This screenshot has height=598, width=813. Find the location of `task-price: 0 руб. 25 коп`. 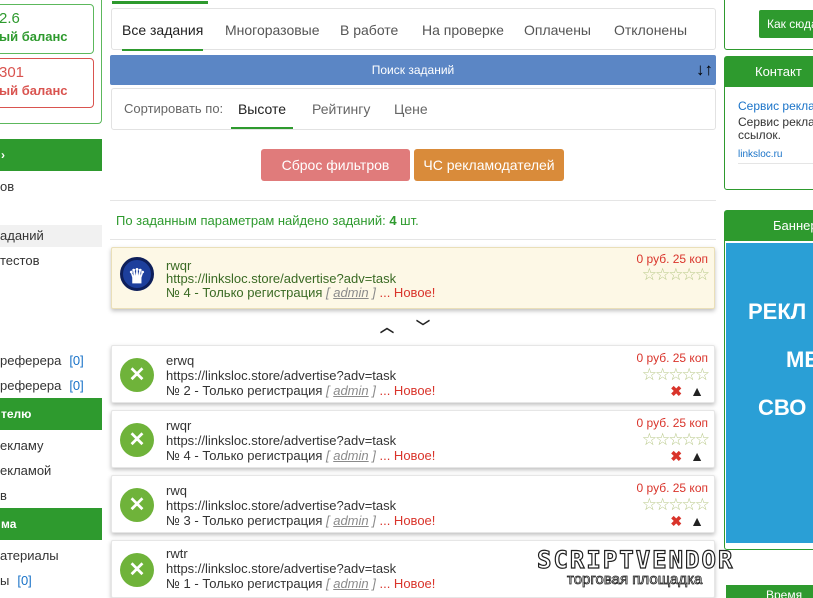

task-price: 0 руб. 25 коп is located at coordinates (672, 488).